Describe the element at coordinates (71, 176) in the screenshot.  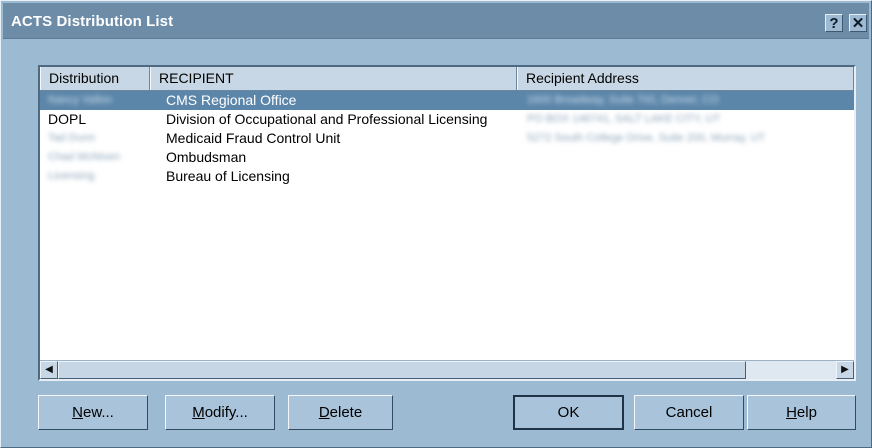
I see `cell-distribution: Licensing` at that location.